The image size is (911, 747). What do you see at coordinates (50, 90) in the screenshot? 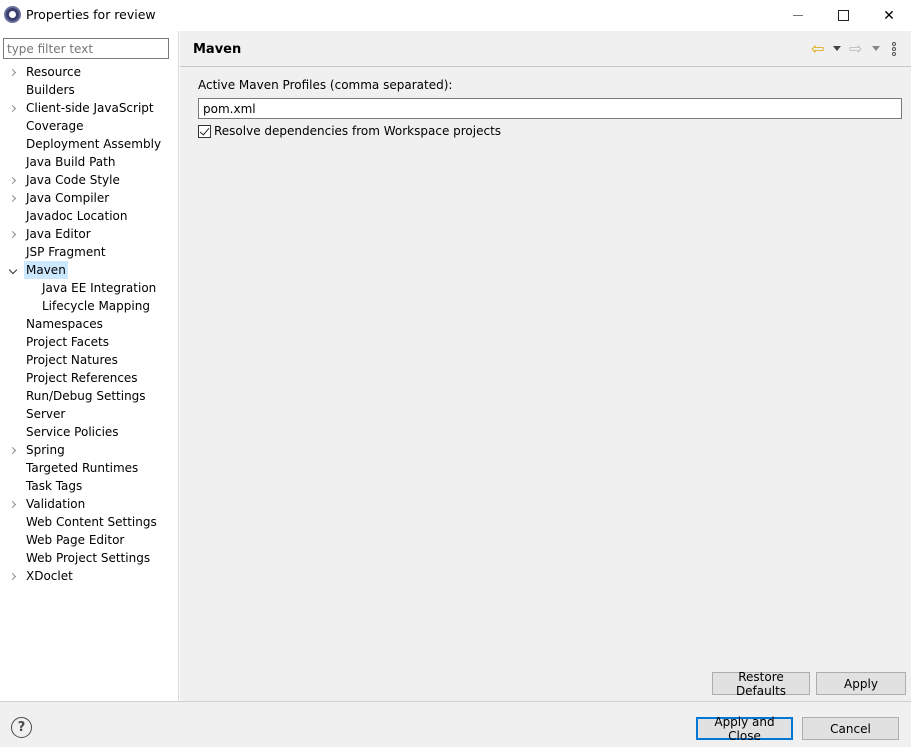
I see `tree-item-label: Builders` at bounding box center [50, 90].